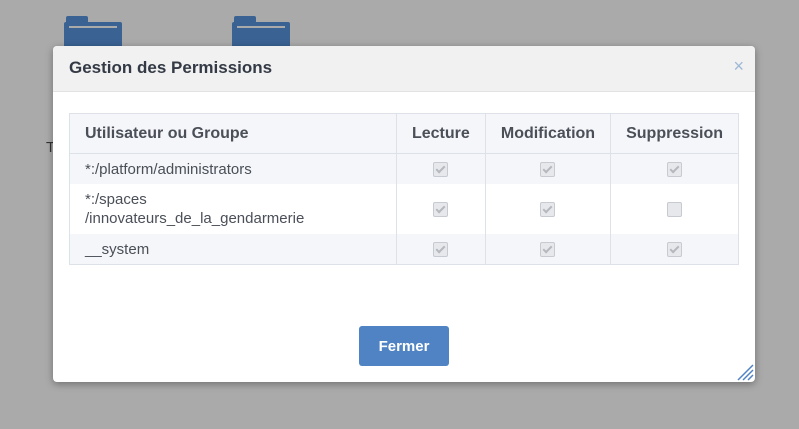  What do you see at coordinates (404, 69) in the screenshot?
I see `modal-header: Gestion des Permissions ×` at bounding box center [404, 69].